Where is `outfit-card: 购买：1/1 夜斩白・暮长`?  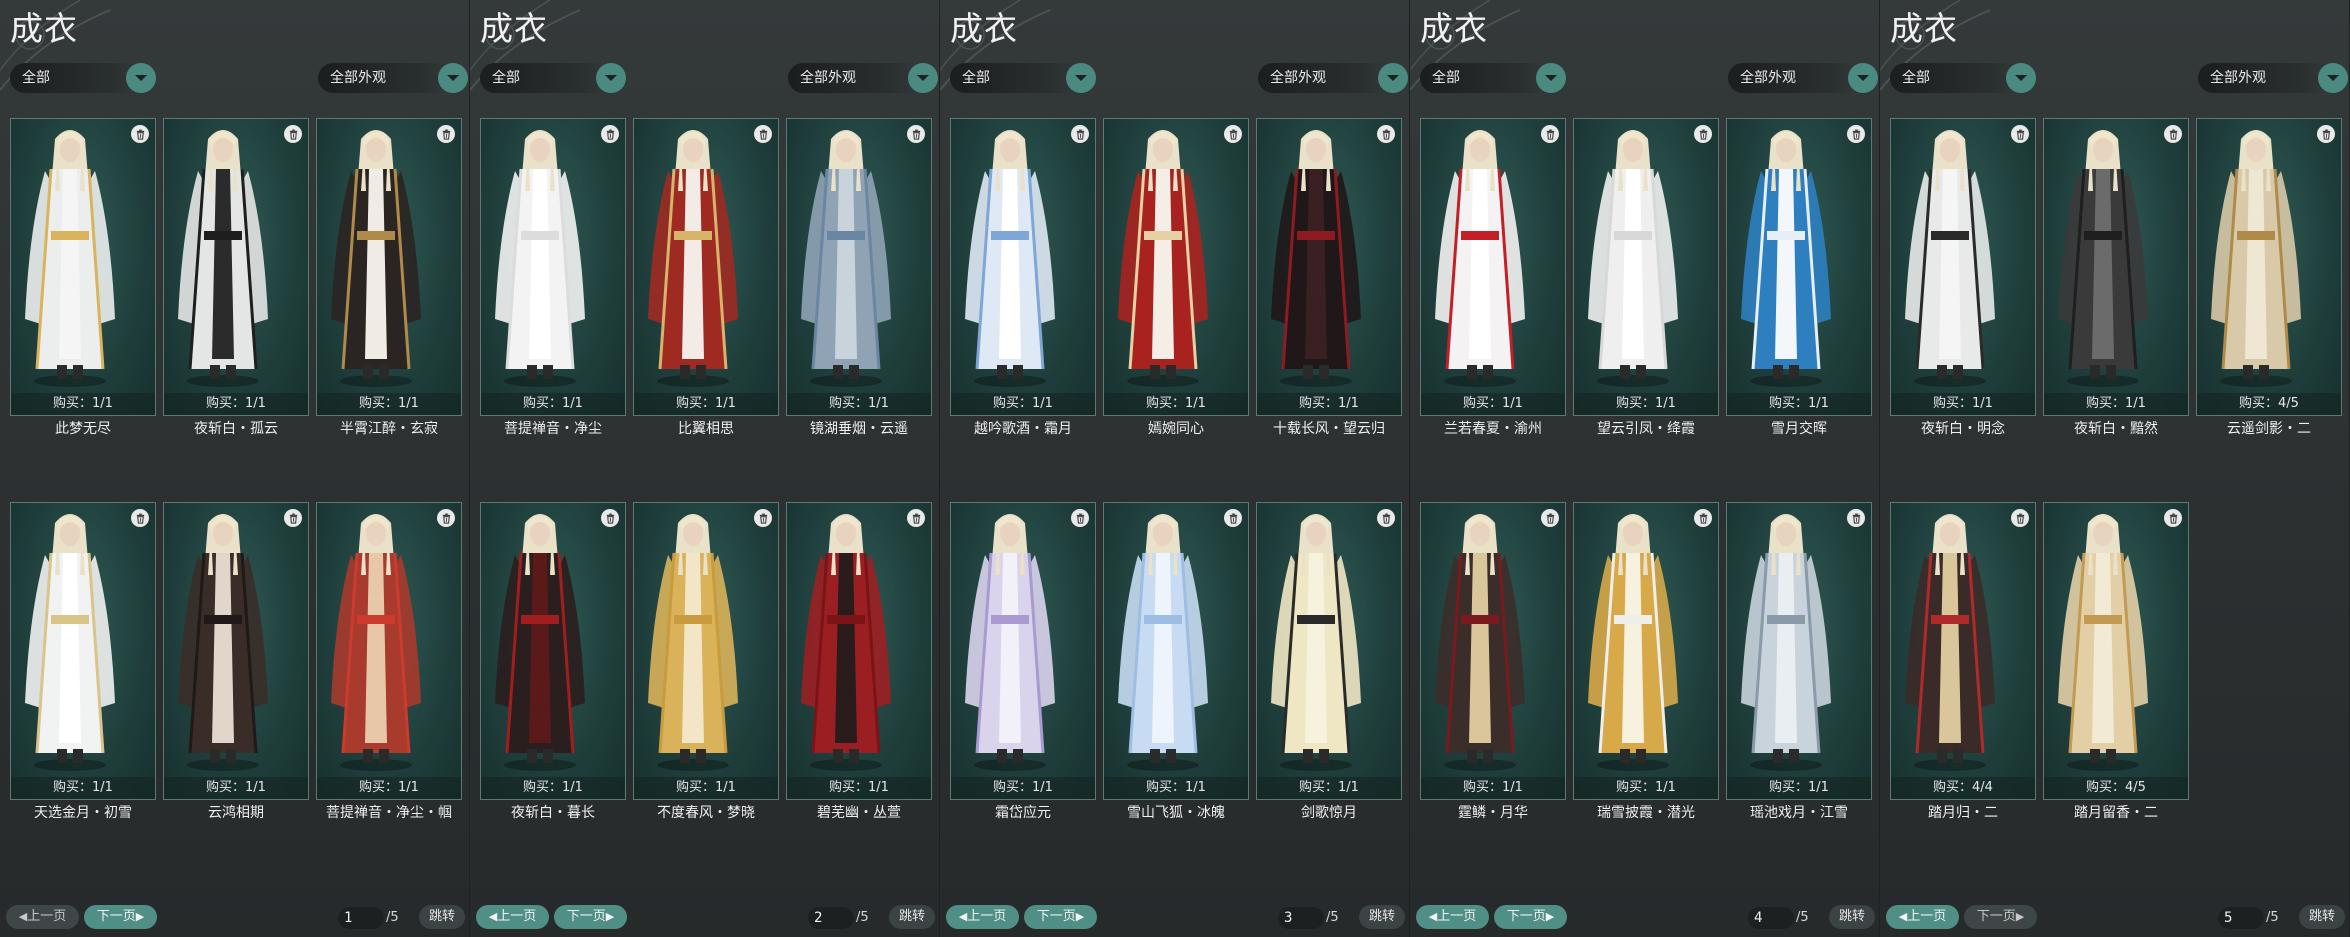
outfit-card: 购买：1/1 夜斩白・暮长 is located at coordinates (553, 661).